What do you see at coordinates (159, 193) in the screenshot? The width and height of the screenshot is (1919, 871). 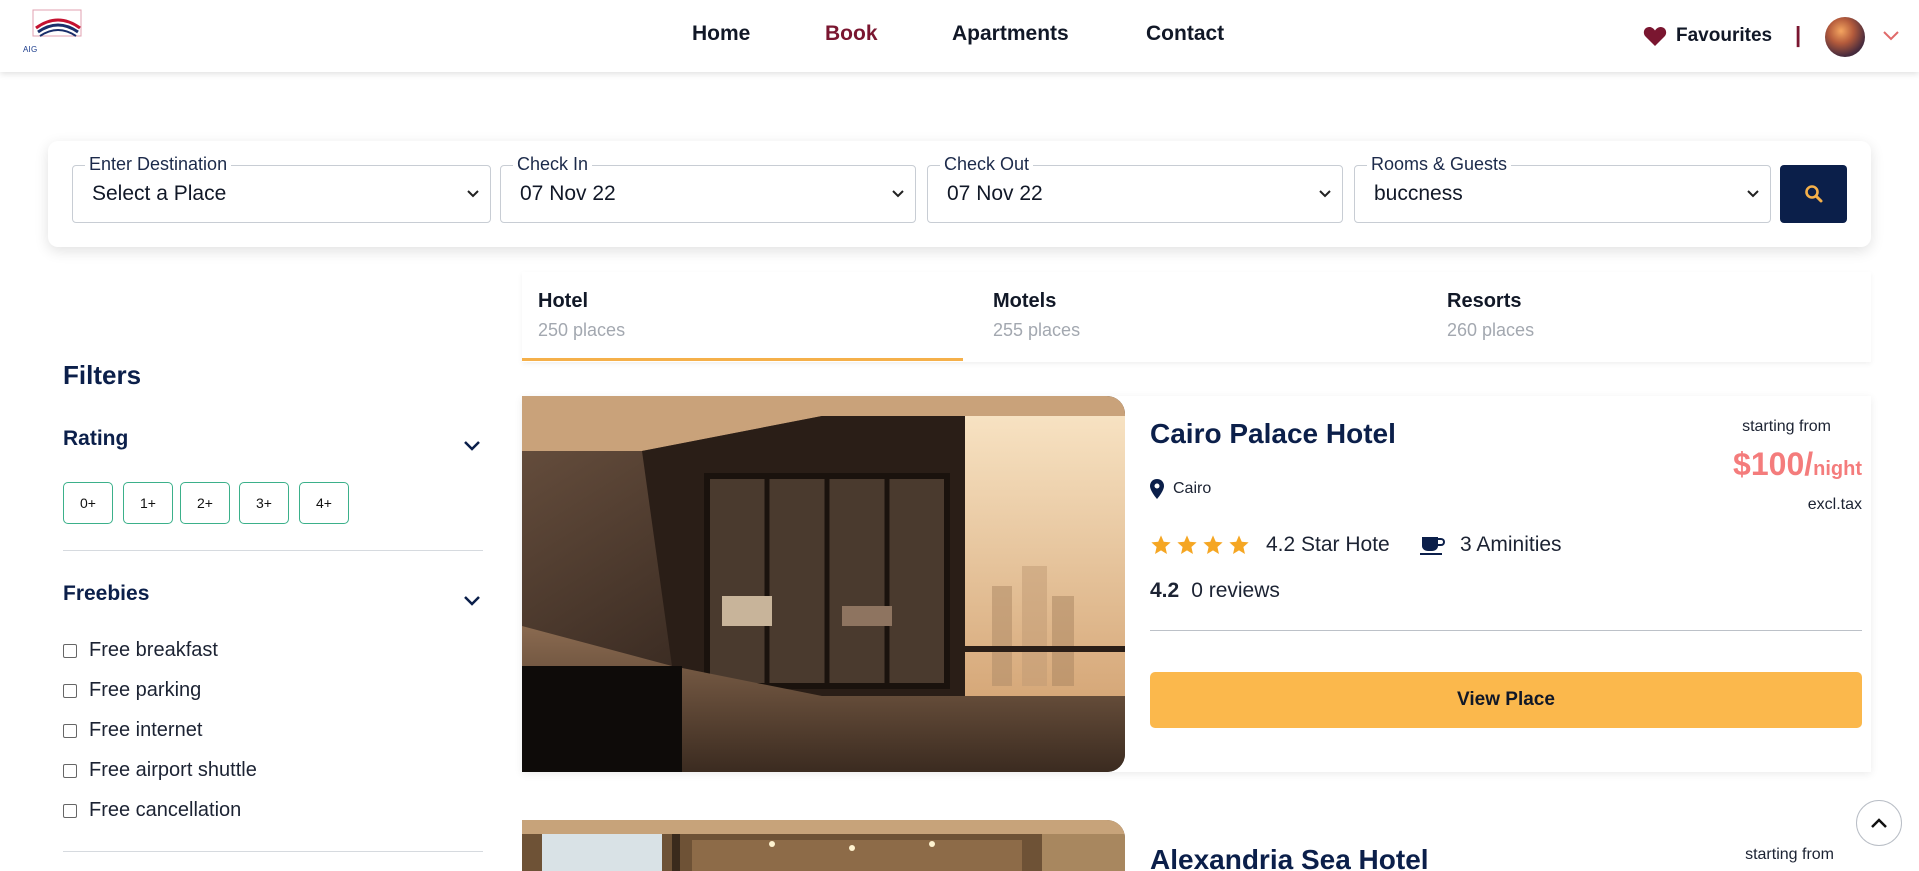 I see `destination-value: Select a Place` at bounding box center [159, 193].